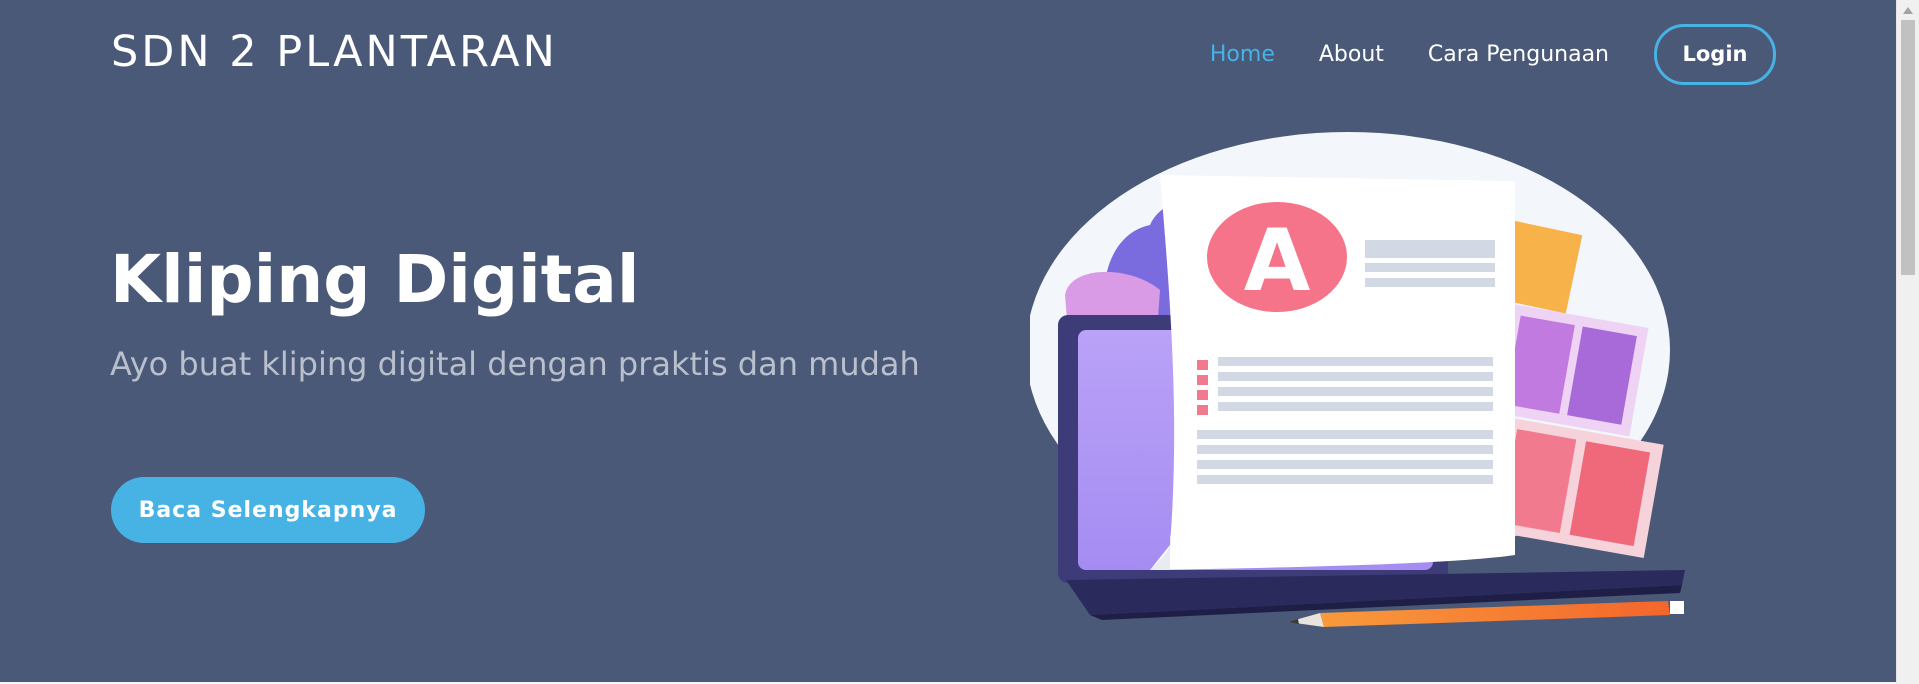 The image size is (1919, 684). What do you see at coordinates (1908, 10) in the screenshot?
I see `scroll-up-arrow-icon` at bounding box center [1908, 10].